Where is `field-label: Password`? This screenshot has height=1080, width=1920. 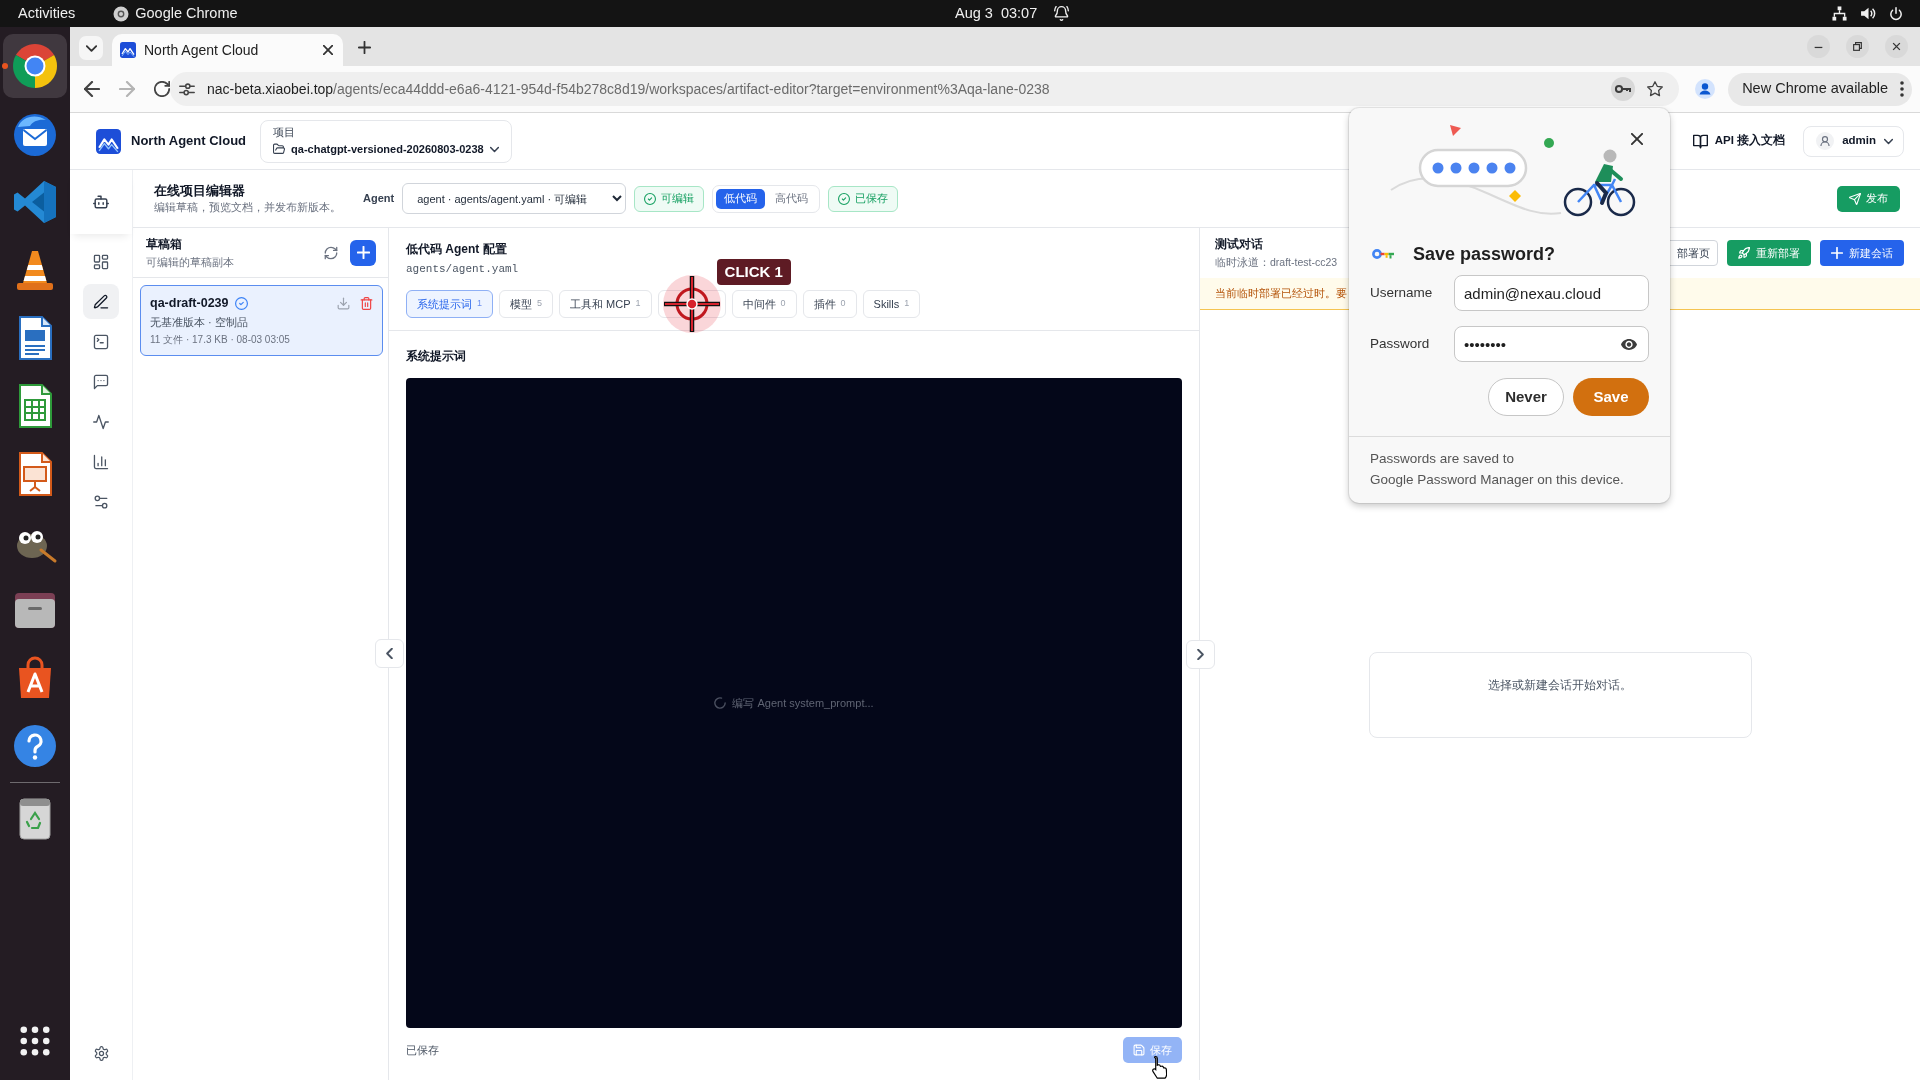 field-label: Password is located at coordinates (1400, 343).